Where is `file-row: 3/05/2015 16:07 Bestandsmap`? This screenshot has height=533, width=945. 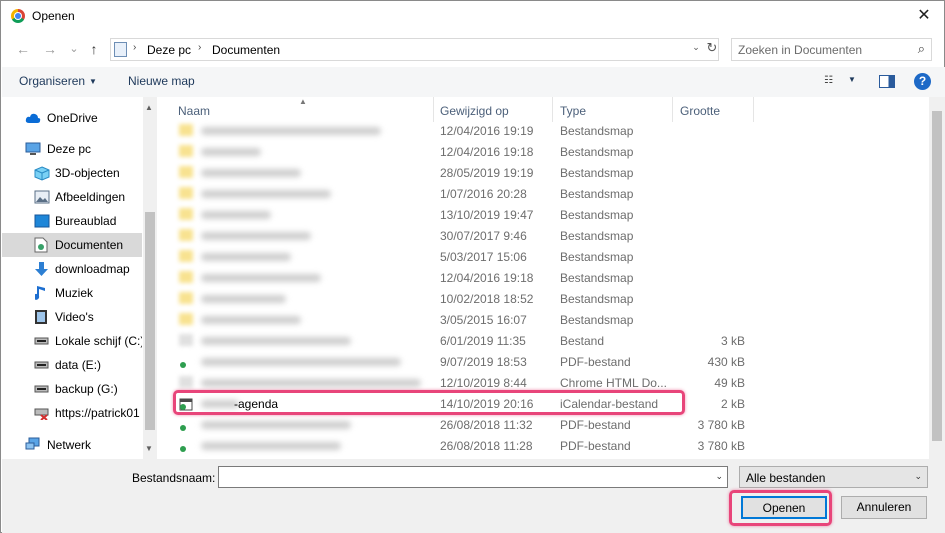 file-row: 3/05/2015 16:07 Bestandsmap is located at coordinates (542, 319).